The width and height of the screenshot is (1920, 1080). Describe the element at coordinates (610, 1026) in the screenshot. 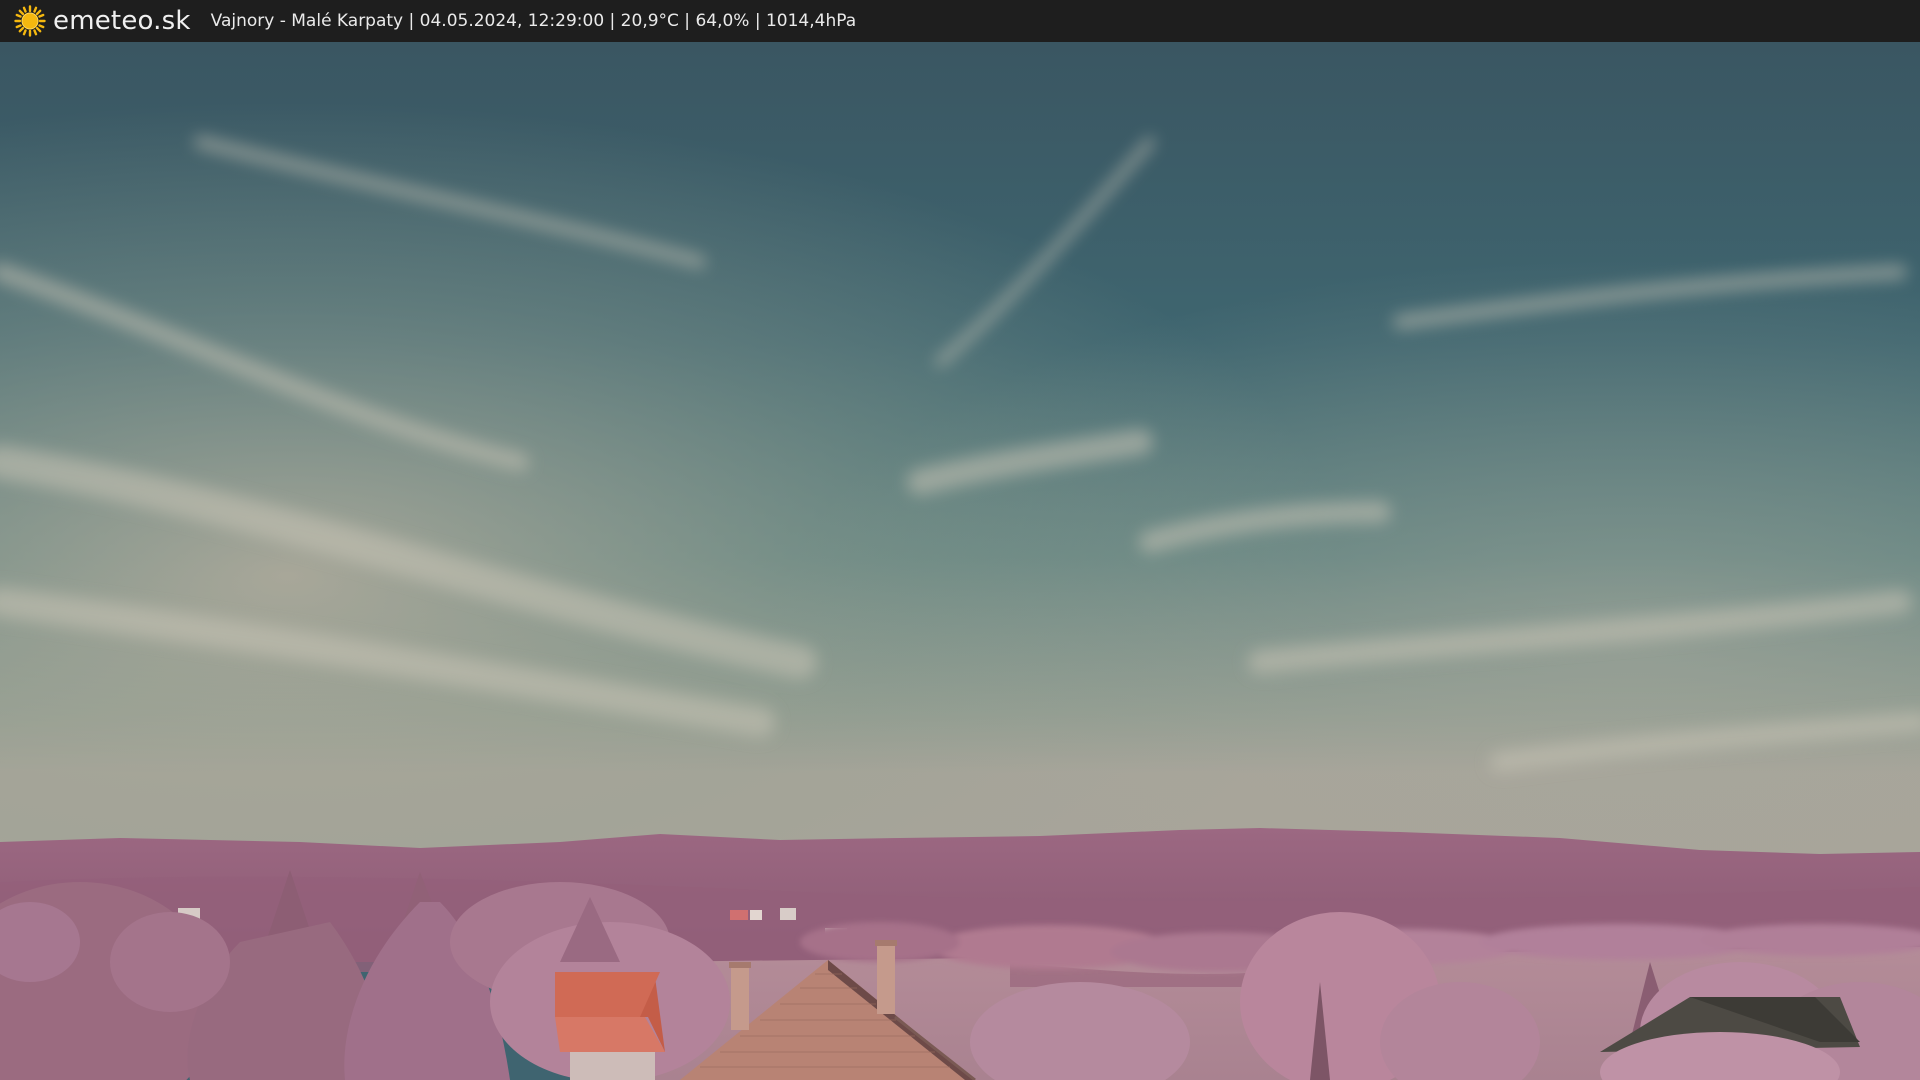

I see `house-left` at that location.